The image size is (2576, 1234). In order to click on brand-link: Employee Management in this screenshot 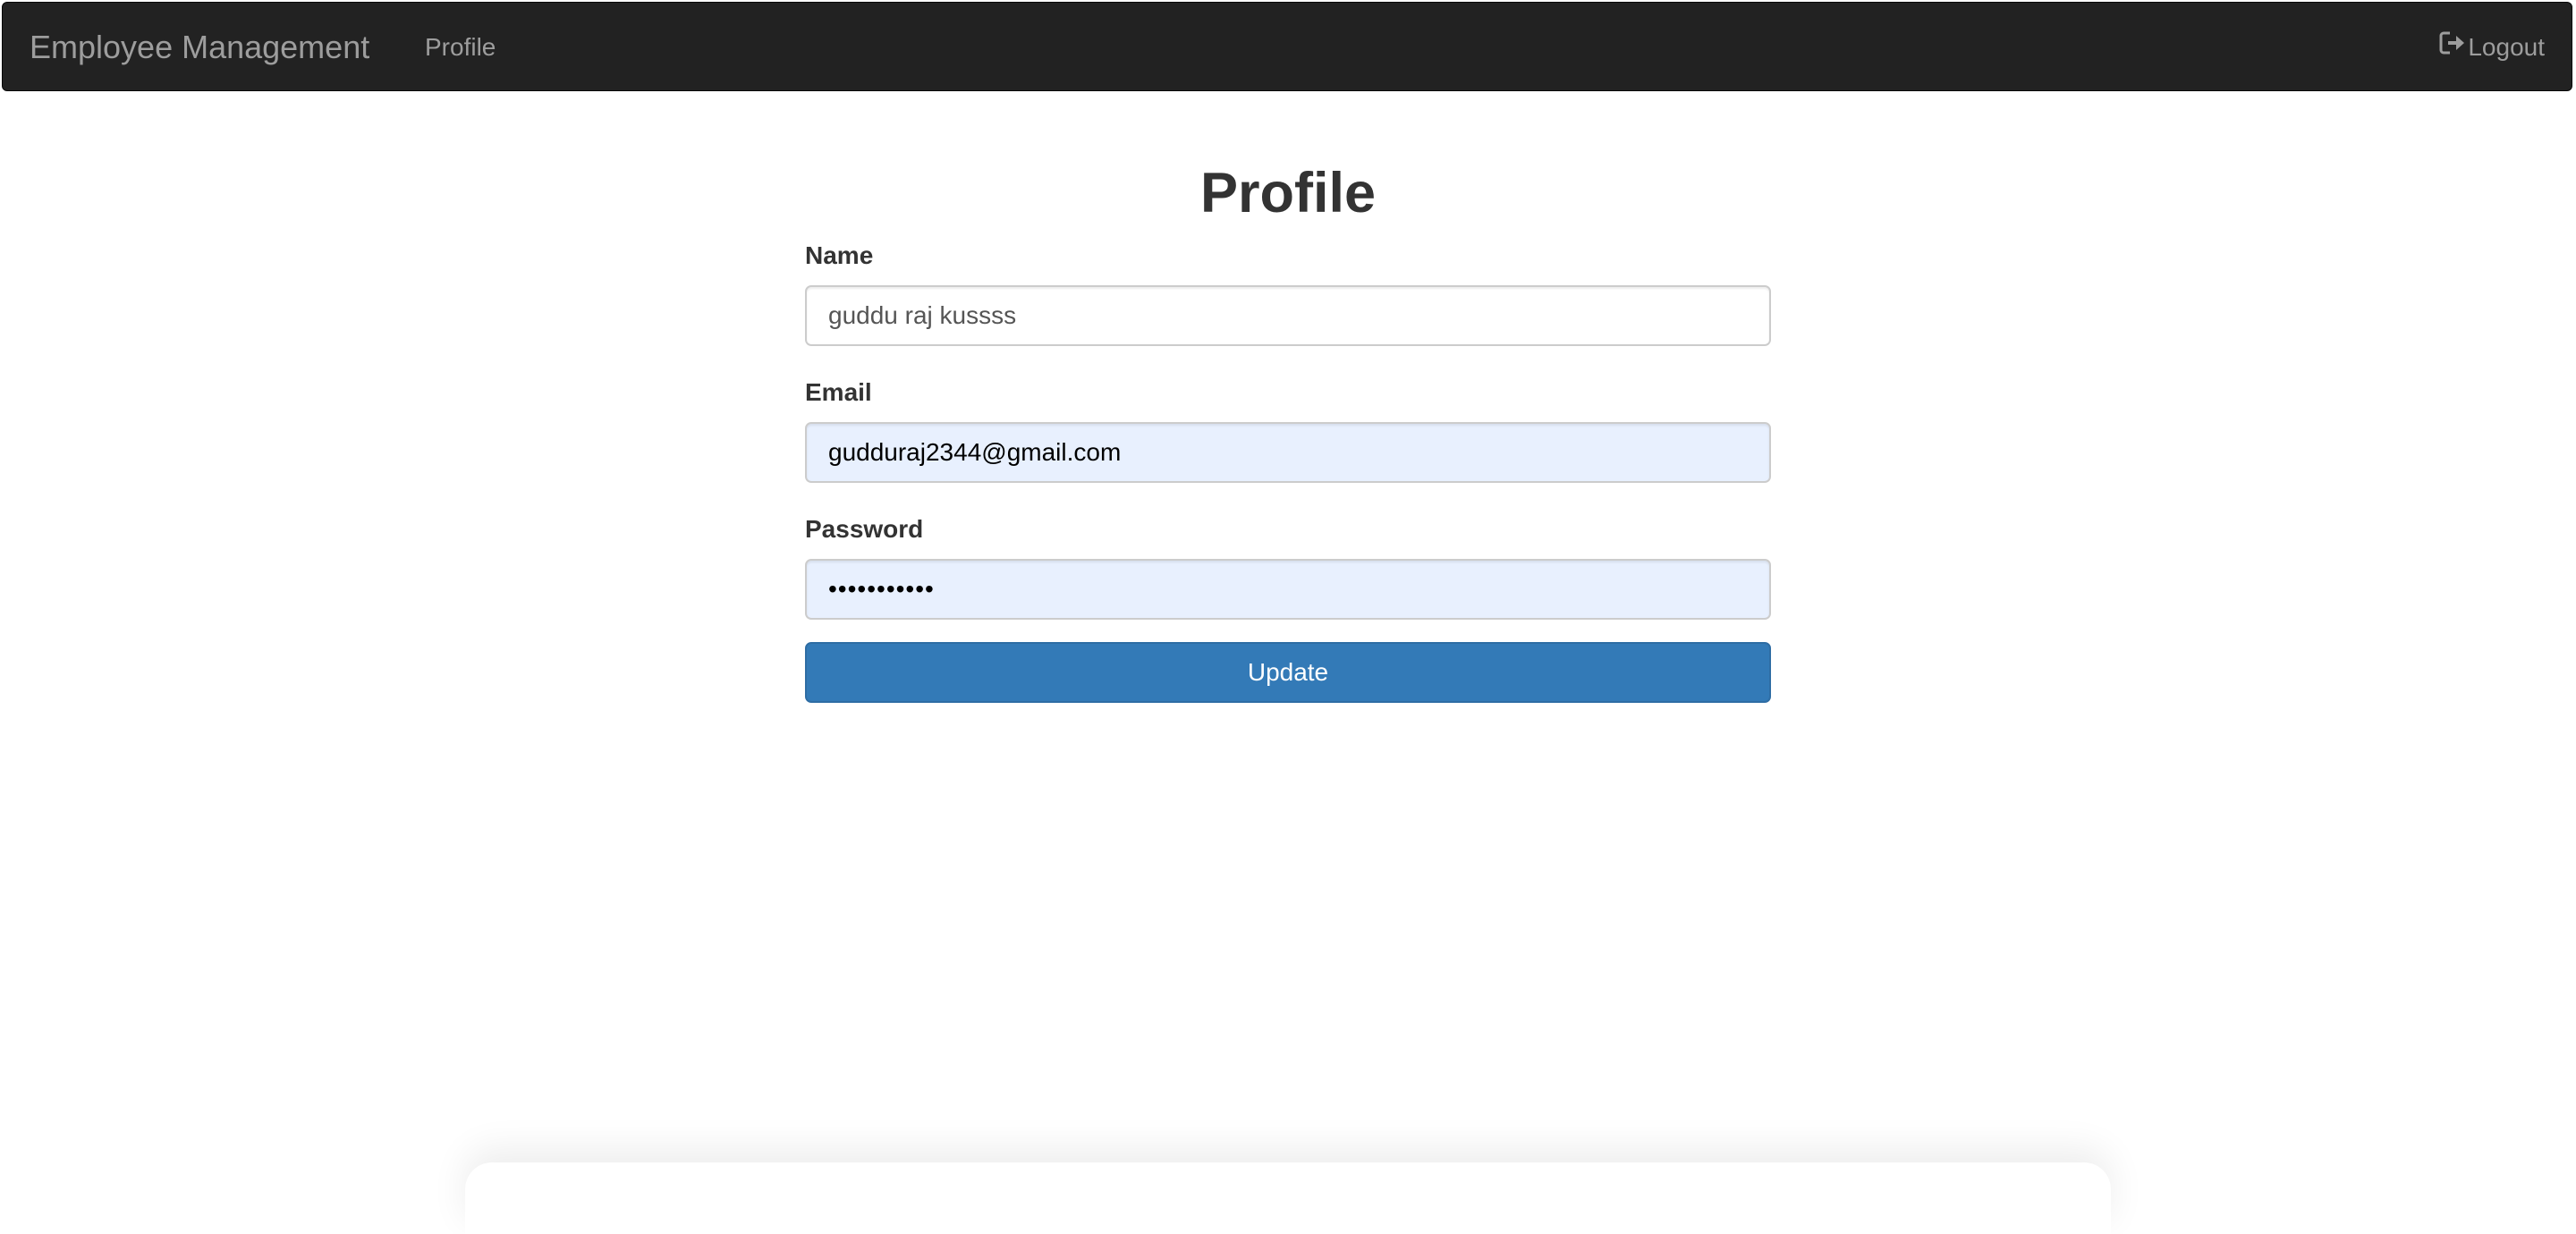, I will do `click(199, 47)`.